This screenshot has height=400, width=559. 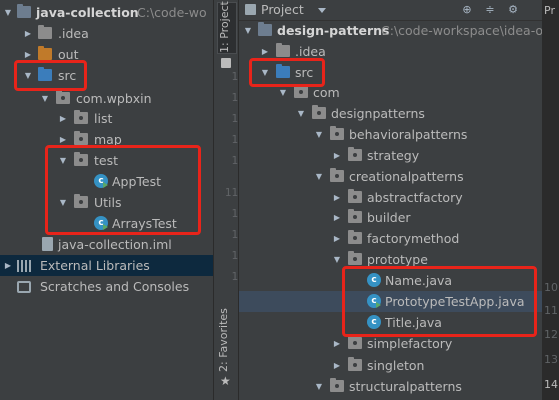 I want to click on tree-row-out: ▶ out, so click(x=106, y=54).